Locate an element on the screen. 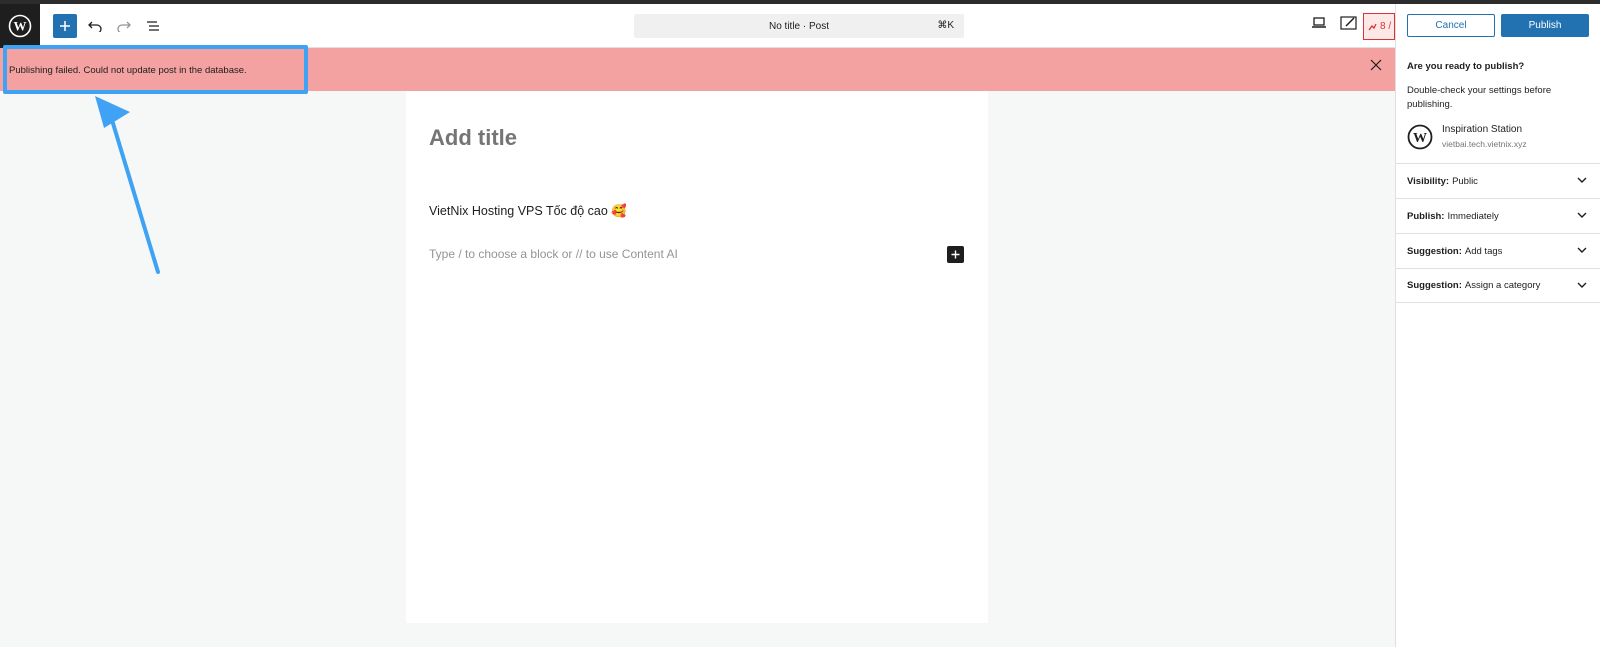  publish-date-panel: Publish: Immediately is located at coordinates (1498, 215).